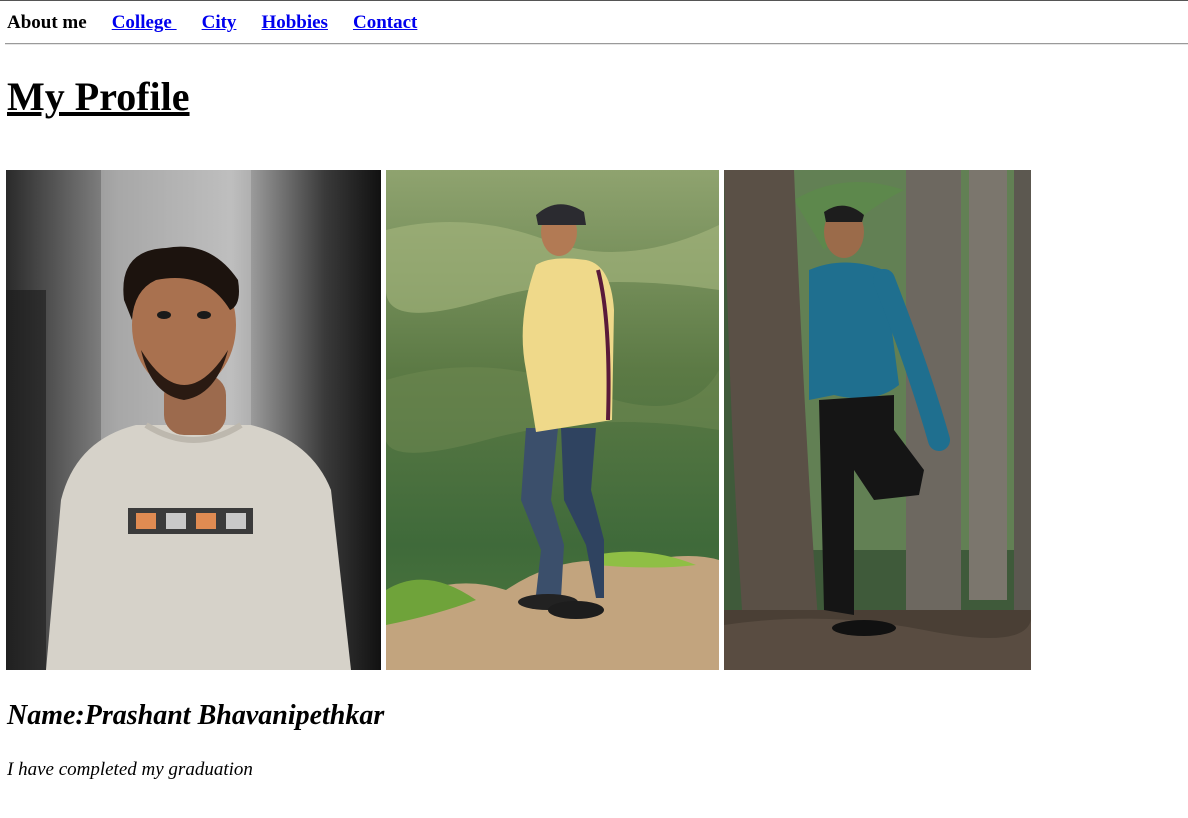 Image resolution: width=1188 pixels, height=818 pixels. I want to click on nav-about-me: About me, so click(47, 22).